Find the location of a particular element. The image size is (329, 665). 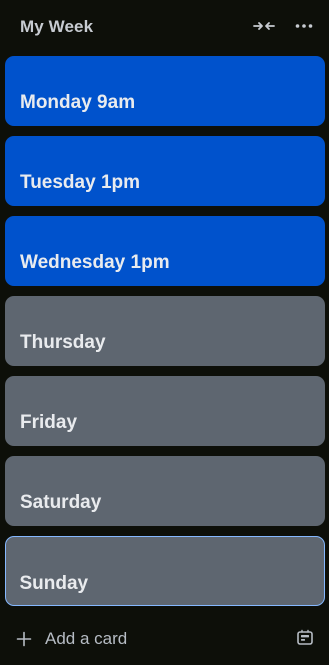

card-tuesday: Tuesday 1pm is located at coordinates (165, 171).